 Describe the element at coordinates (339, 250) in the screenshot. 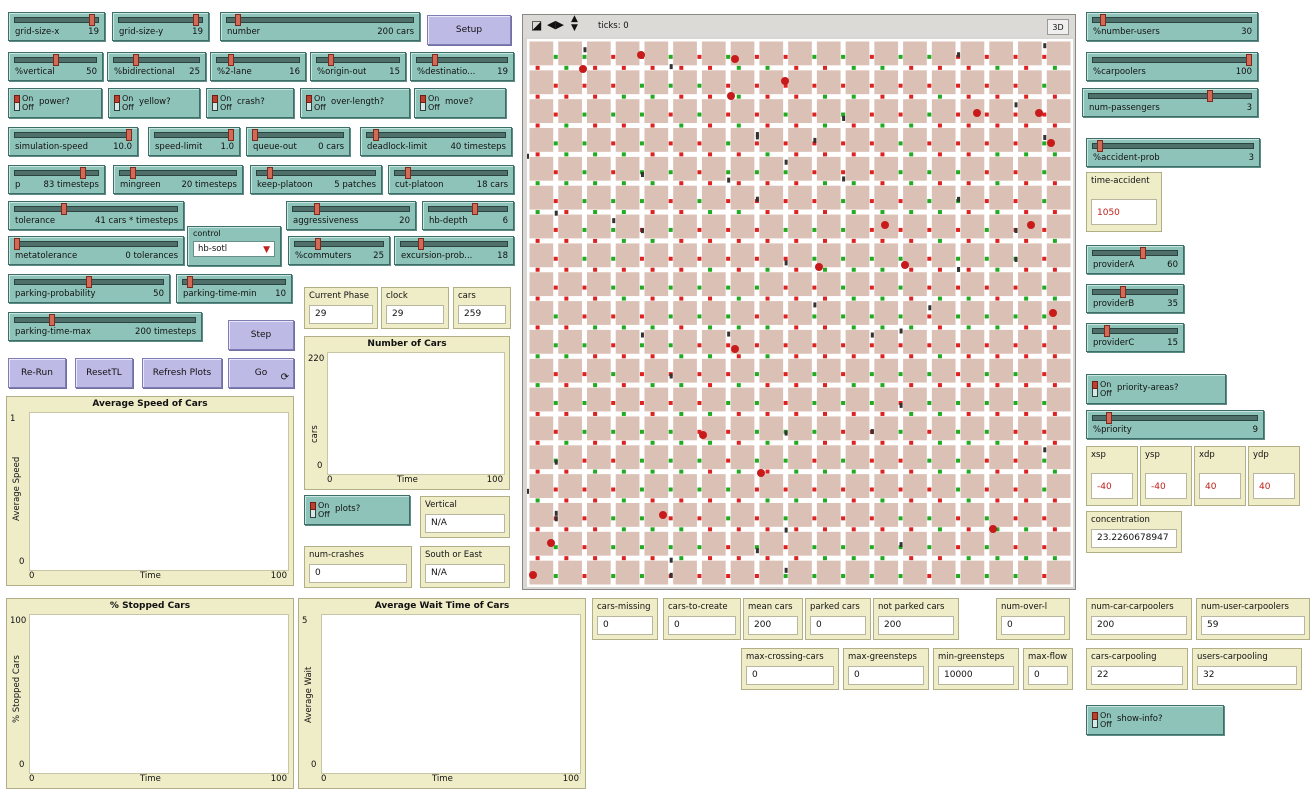

I see `slider-commuters: %commuters 25` at that location.